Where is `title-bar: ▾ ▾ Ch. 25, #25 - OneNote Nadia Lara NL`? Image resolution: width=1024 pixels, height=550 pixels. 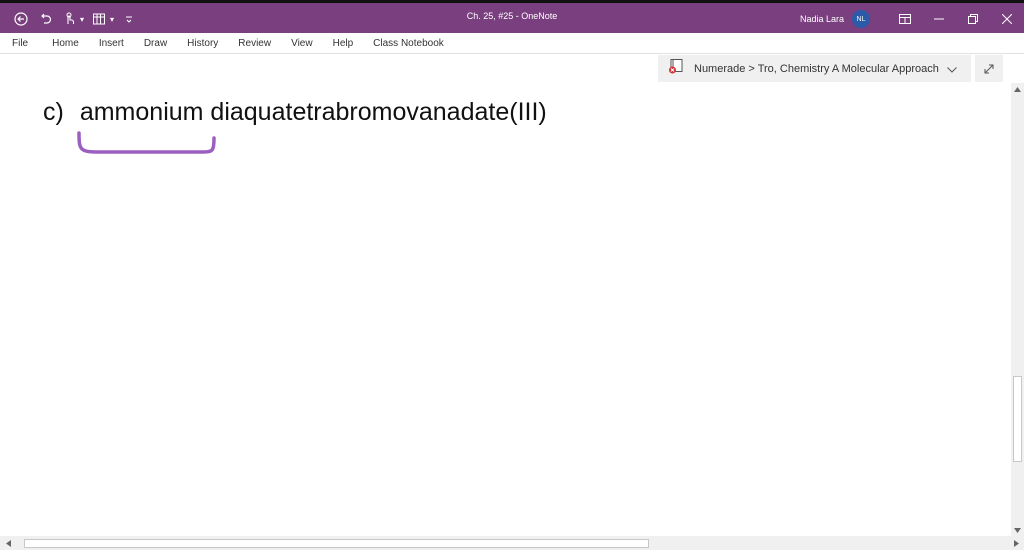 title-bar: ▾ ▾ Ch. 25, #25 - OneNote Nadia Lara NL is located at coordinates (512, 16).